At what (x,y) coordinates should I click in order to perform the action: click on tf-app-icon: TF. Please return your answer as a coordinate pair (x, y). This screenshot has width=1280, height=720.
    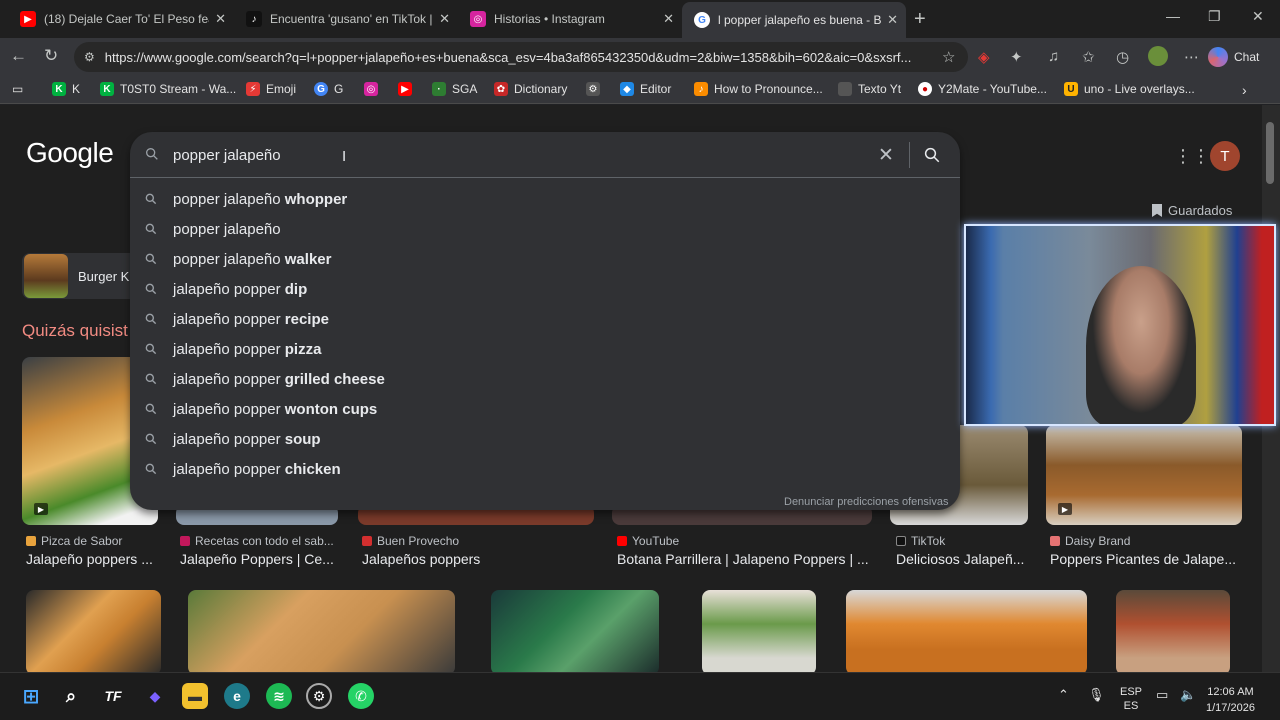
    Looking at the image, I should click on (113, 696).